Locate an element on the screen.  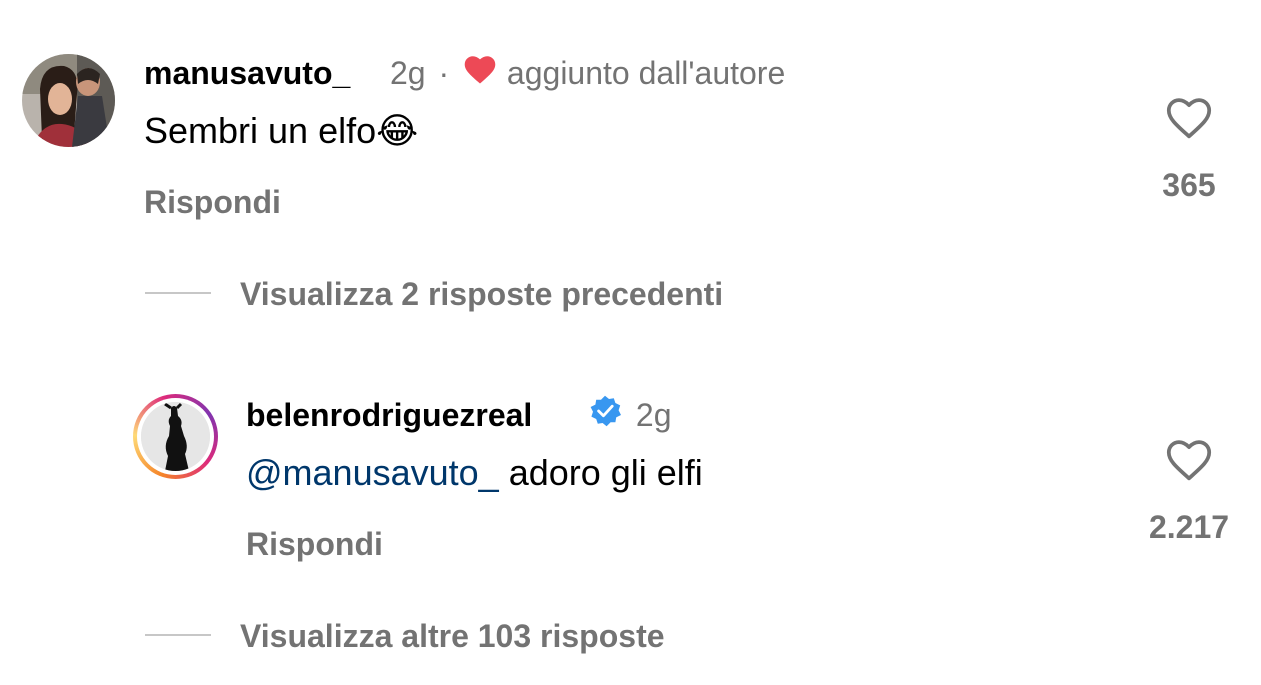
comment-body: adoro gli elfi is located at coordinates (600, 472).